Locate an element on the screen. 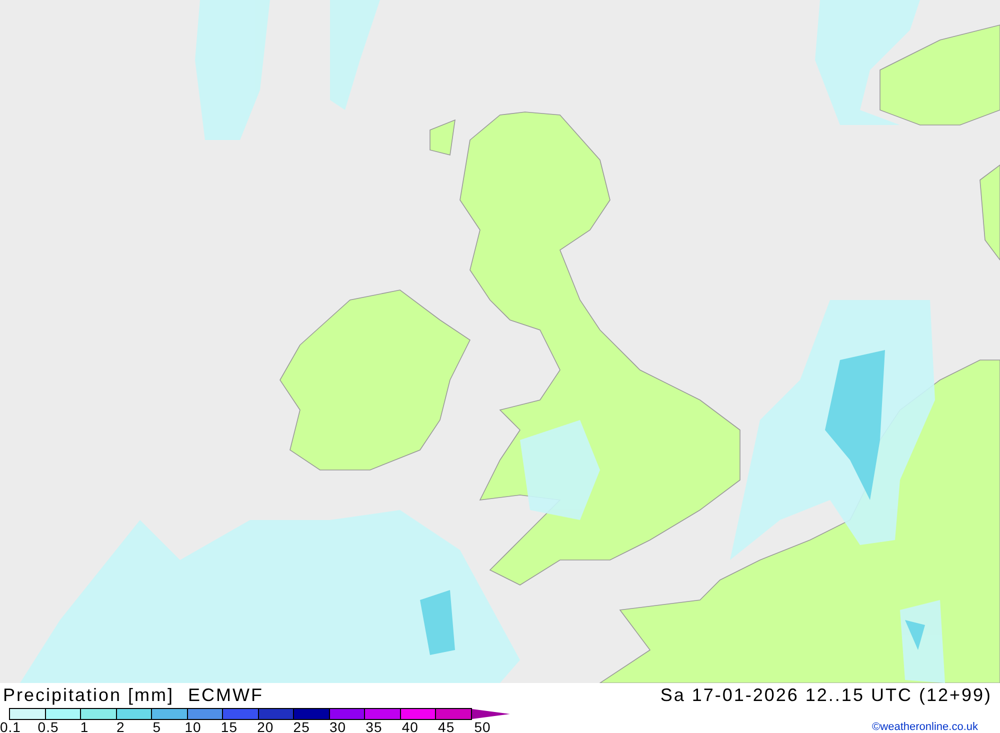 The width and height of the screenshot is (1000, 733). legend-tick-label: 30 is located at coordinates (338, 726).